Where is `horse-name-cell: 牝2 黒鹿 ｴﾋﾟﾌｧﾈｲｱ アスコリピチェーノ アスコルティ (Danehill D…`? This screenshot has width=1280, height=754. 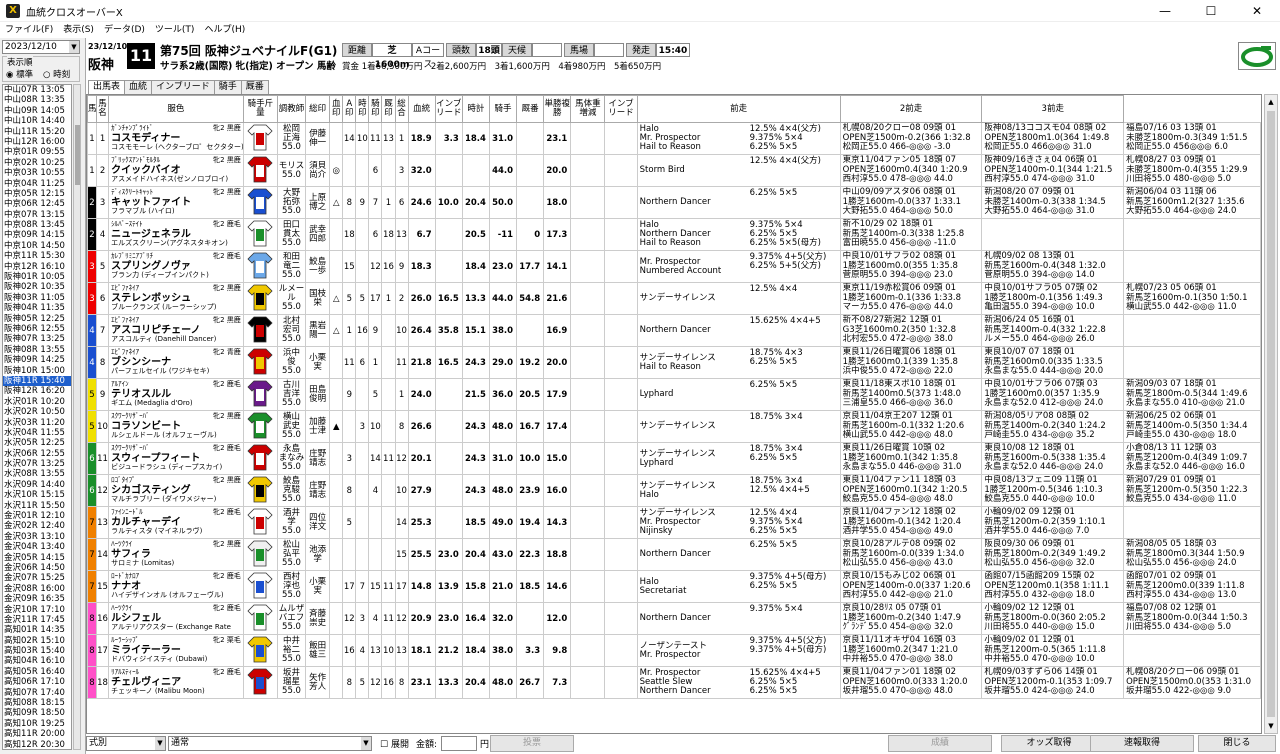
horse-name-cell: 牝2 黒鹿 ｴﾋﾟﾌｧﾈｲｱ アスコリピチェーノ アスコルティ (Danehill D… is located at coordinates (176, 330).